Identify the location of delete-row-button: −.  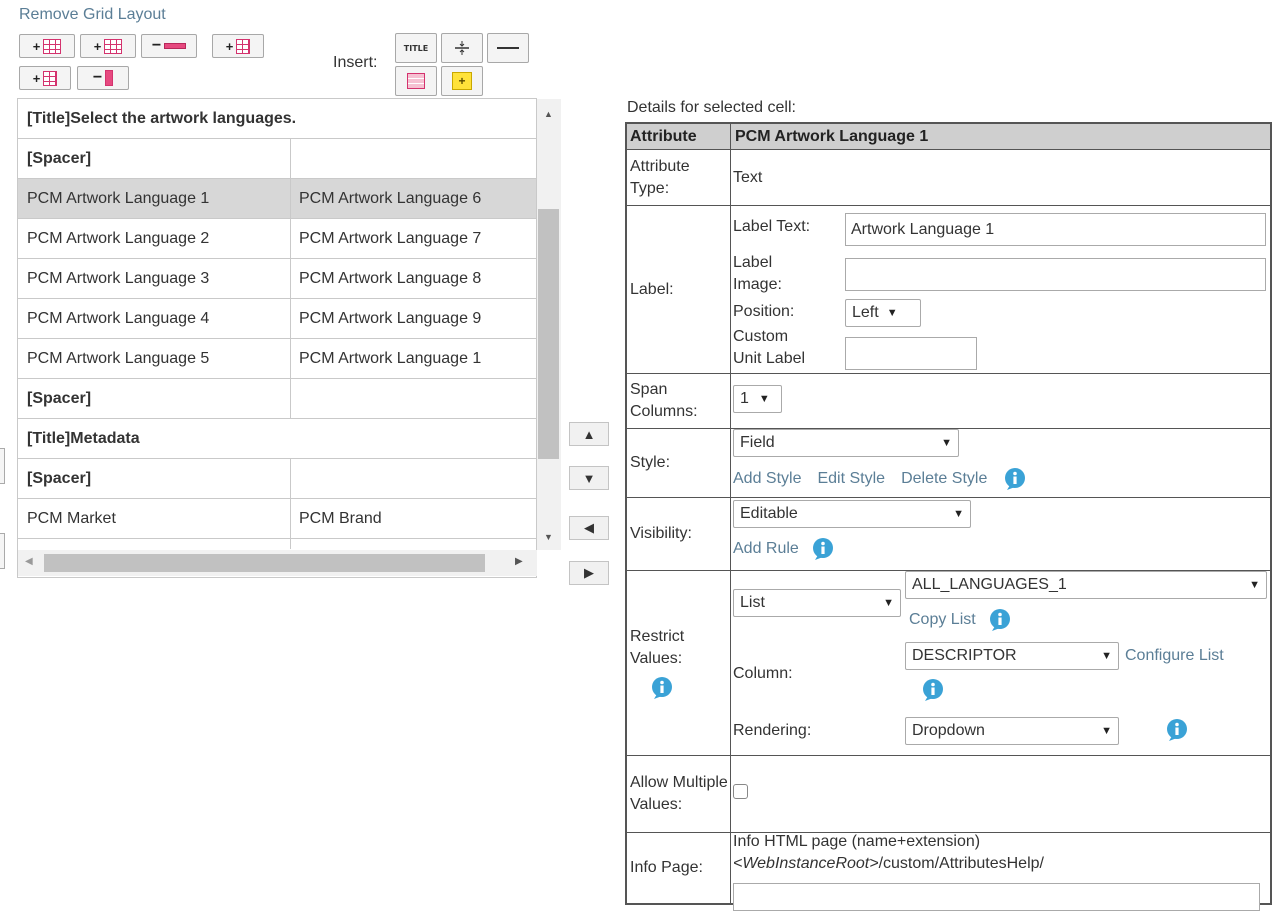
(169, 46).